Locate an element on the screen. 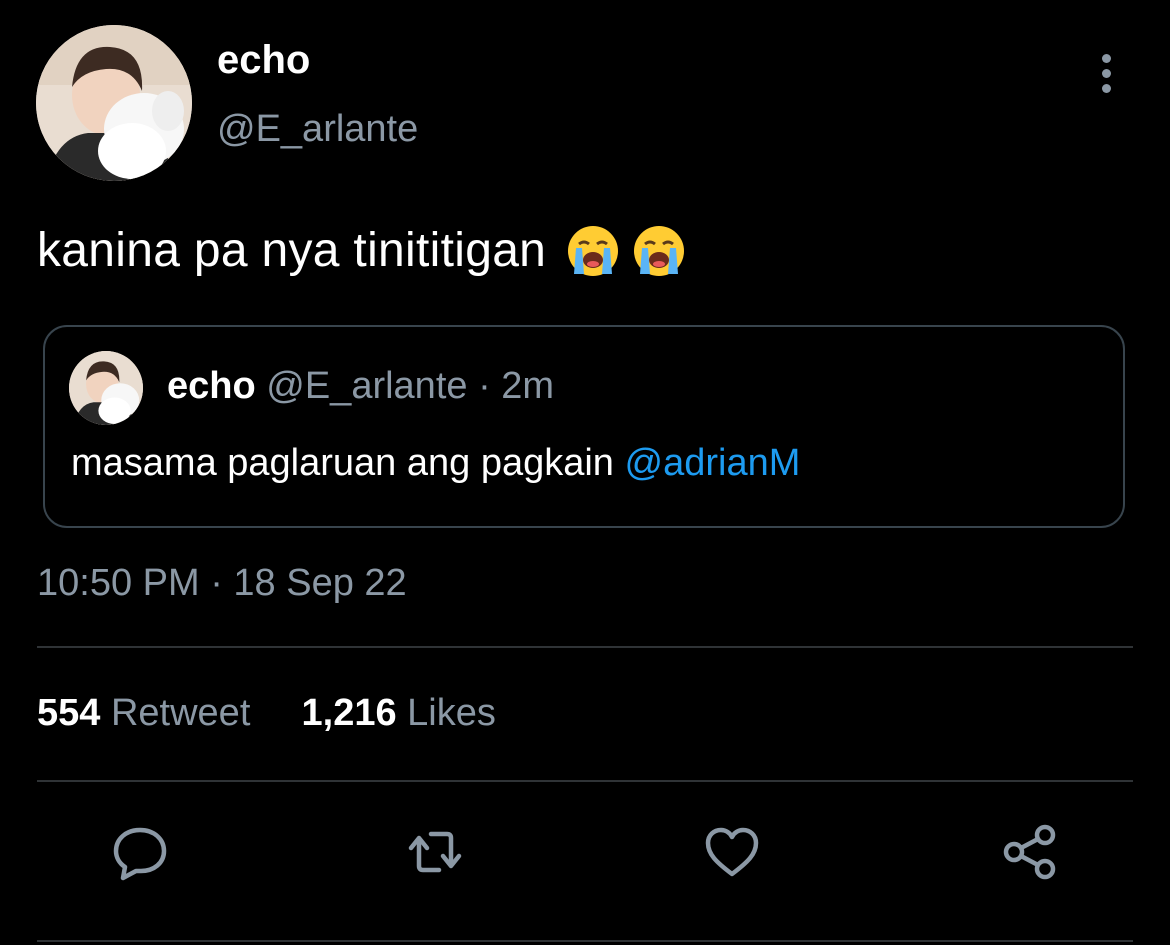 The height and width of the screenshot is (945, 1170). likes-label: Likes is located at coordinates (451, 713).